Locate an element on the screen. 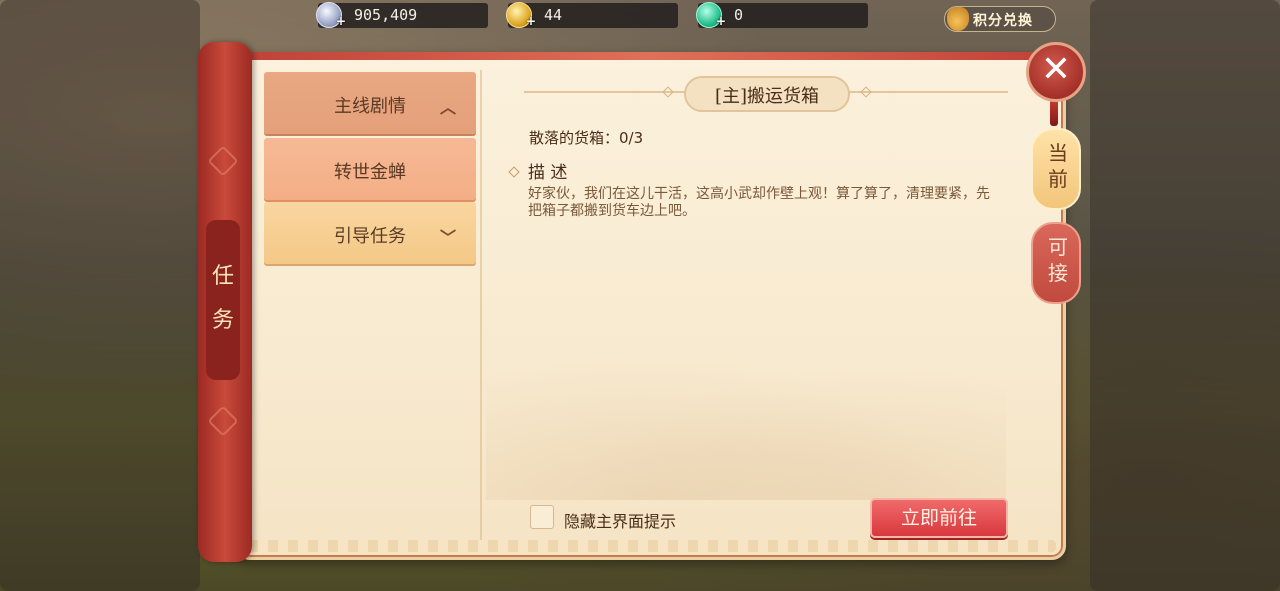  tab-current-label: 当前 is located at coordinates (1058, 166).